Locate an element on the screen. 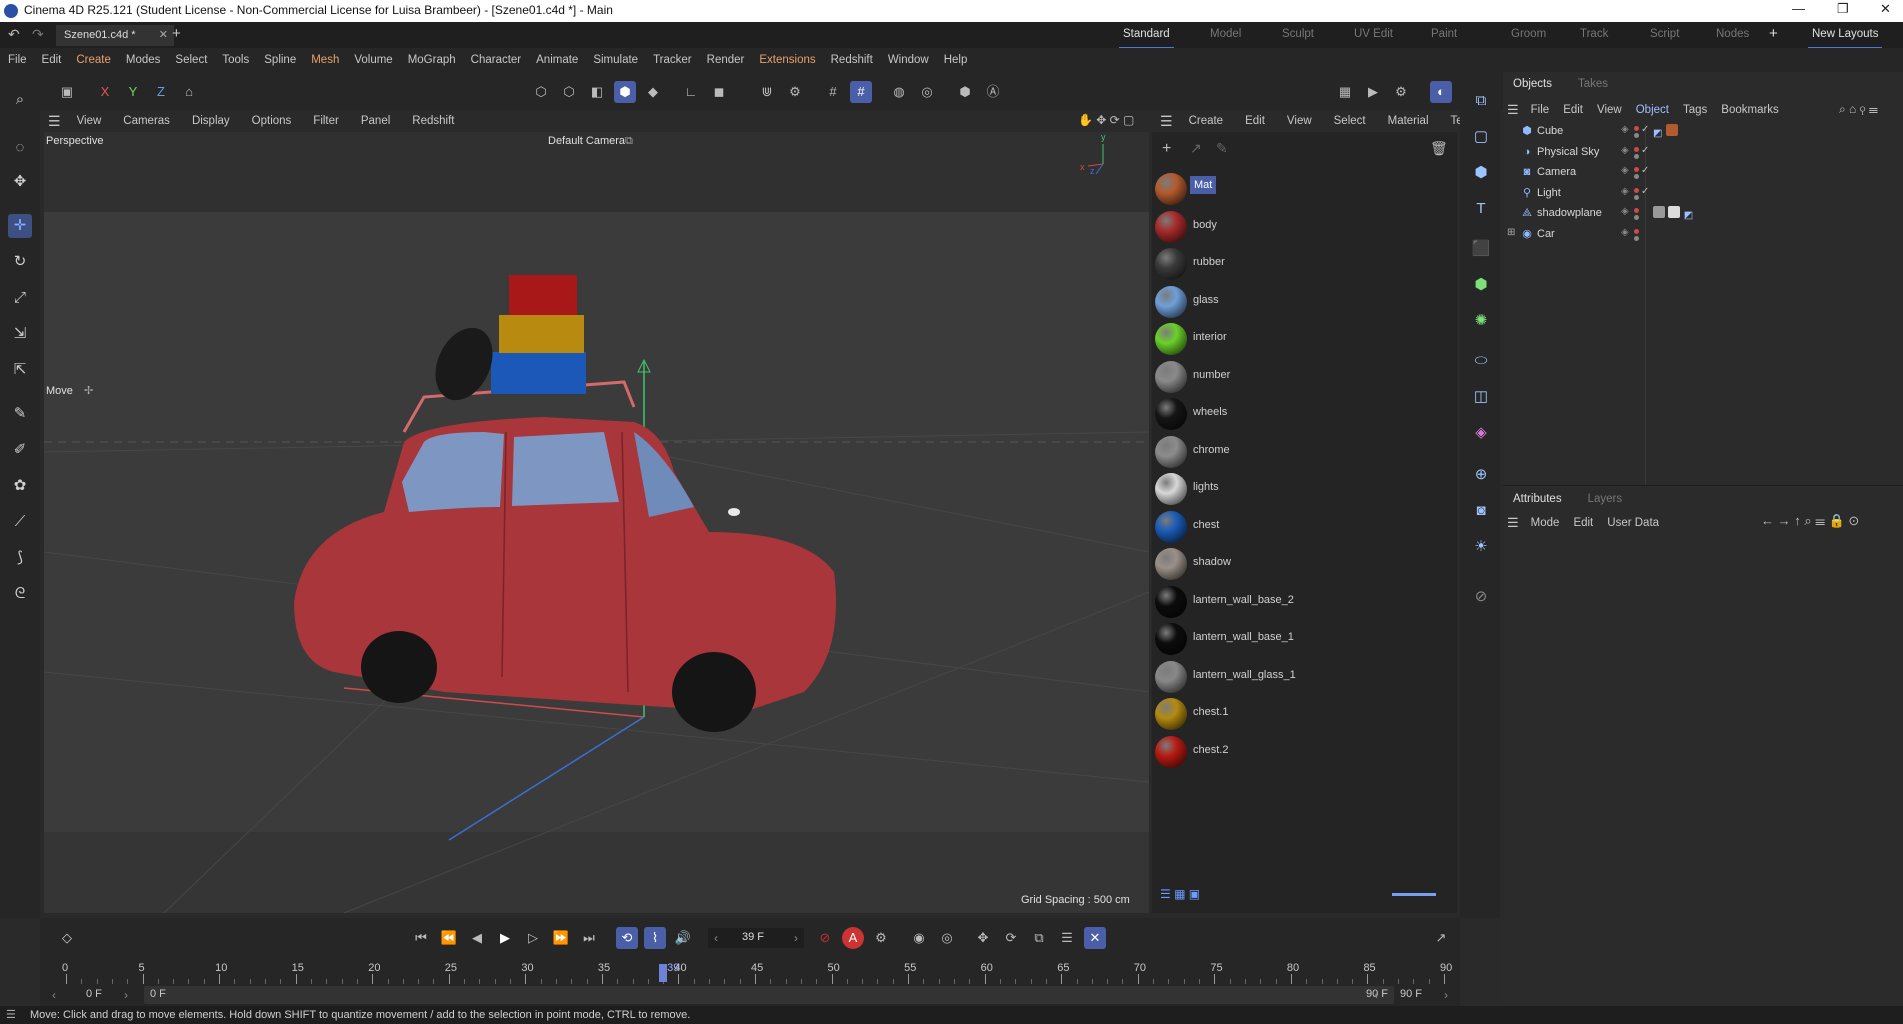 Image resolution: width=1903 pixels, height=1024 pixels. material-name: wheels is located at coordinates (1210, 412).